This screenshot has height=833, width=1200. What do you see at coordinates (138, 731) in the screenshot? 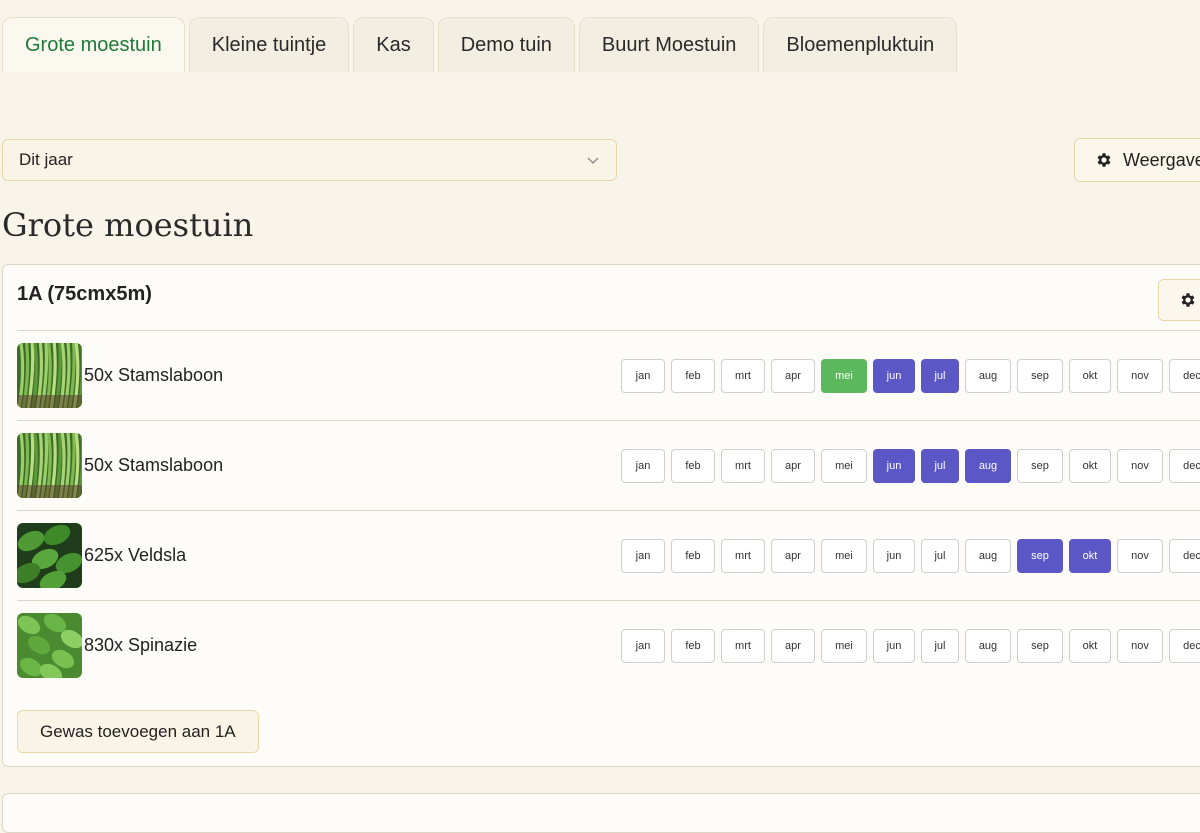
I see `add-crop-button: Gewas toevoegen aan 1A` at bounding box center [138, 731].